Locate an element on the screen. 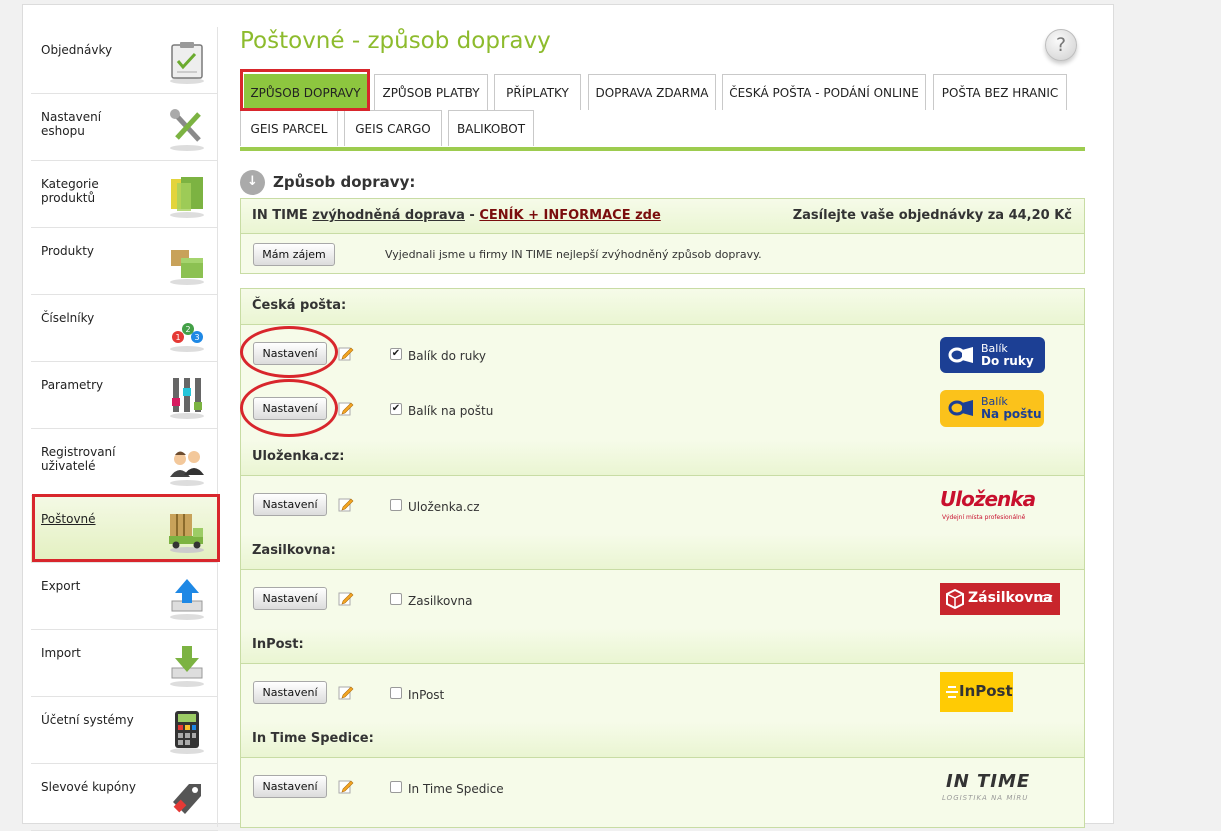 This screenshot has height=831, width=1221. logo-line2: Do ruky is located at coordinates (1007, 361).